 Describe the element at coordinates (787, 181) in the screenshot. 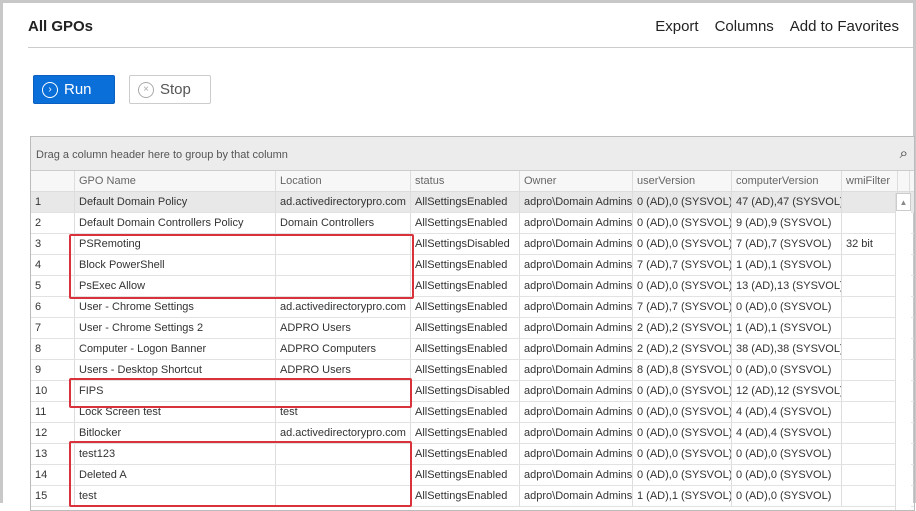

I see `column-header-computer-version: computerVersion` at that location.